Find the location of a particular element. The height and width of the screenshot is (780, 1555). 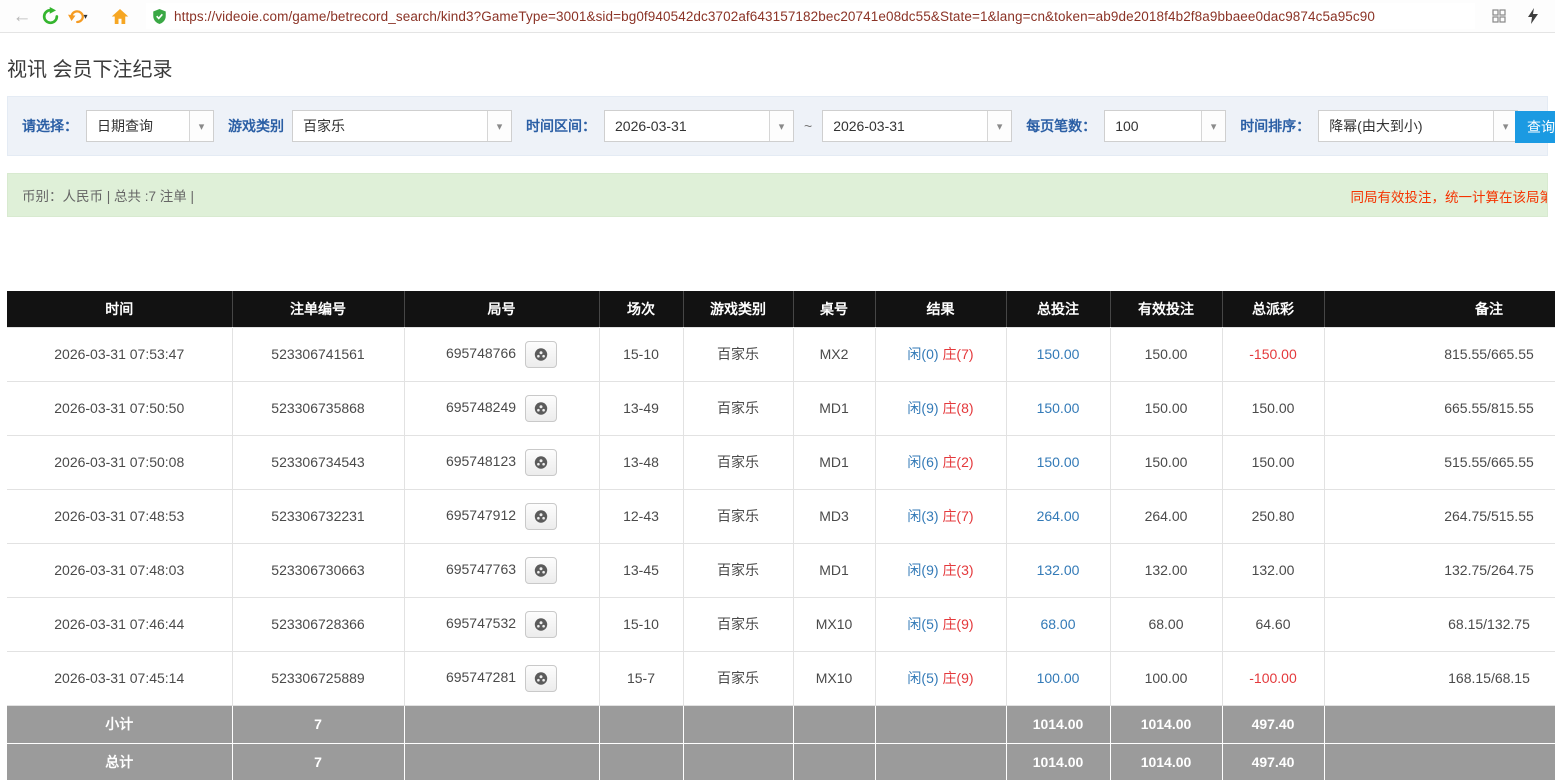

cell-session: 12-43 is located at coordinates (641, 516).